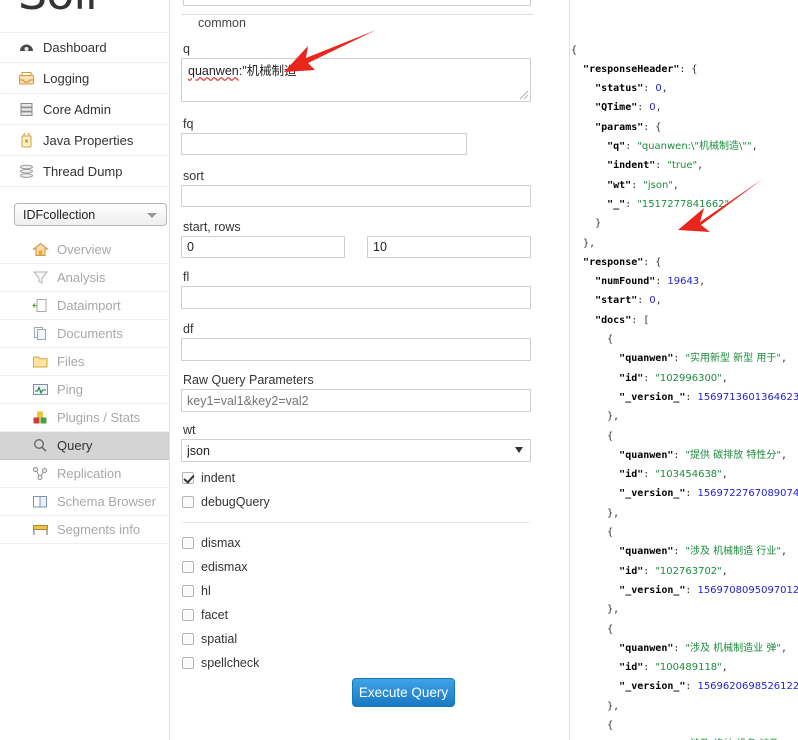 The image size is (798, 740). What do you see at coordinates (40, 501) in the screenshot?
I see `schema-browser-icon` at bounding box center [40, 501].